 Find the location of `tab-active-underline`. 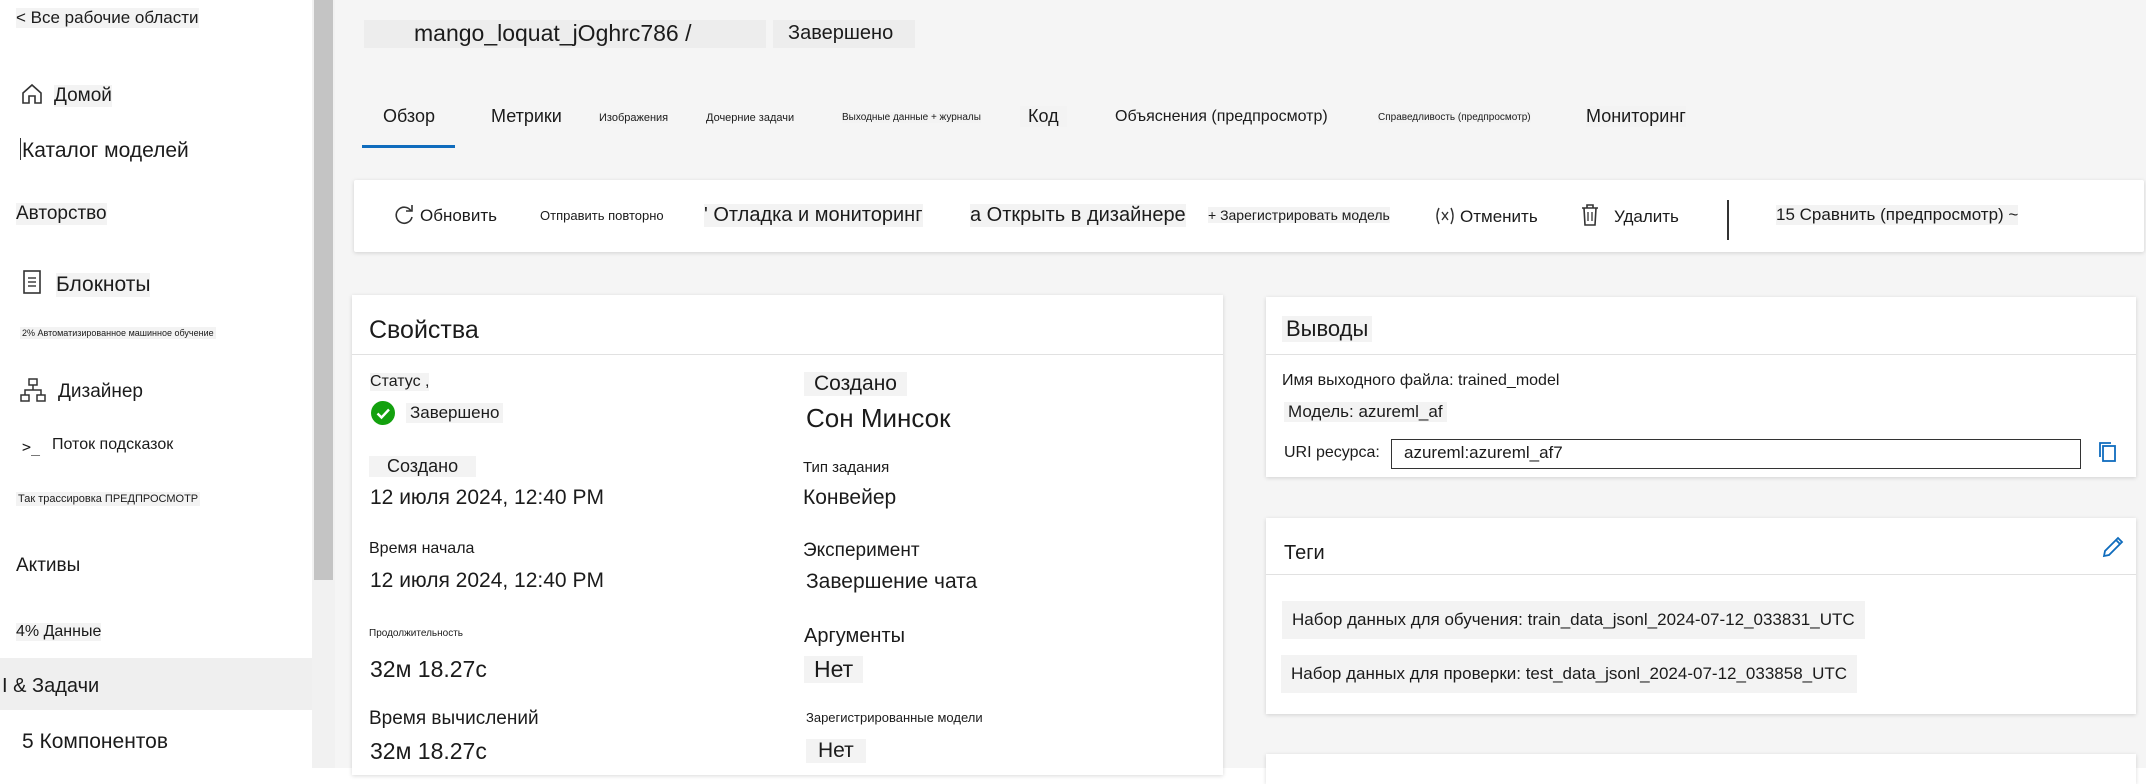

tab-active-underline is located at coordinates (408, 146).